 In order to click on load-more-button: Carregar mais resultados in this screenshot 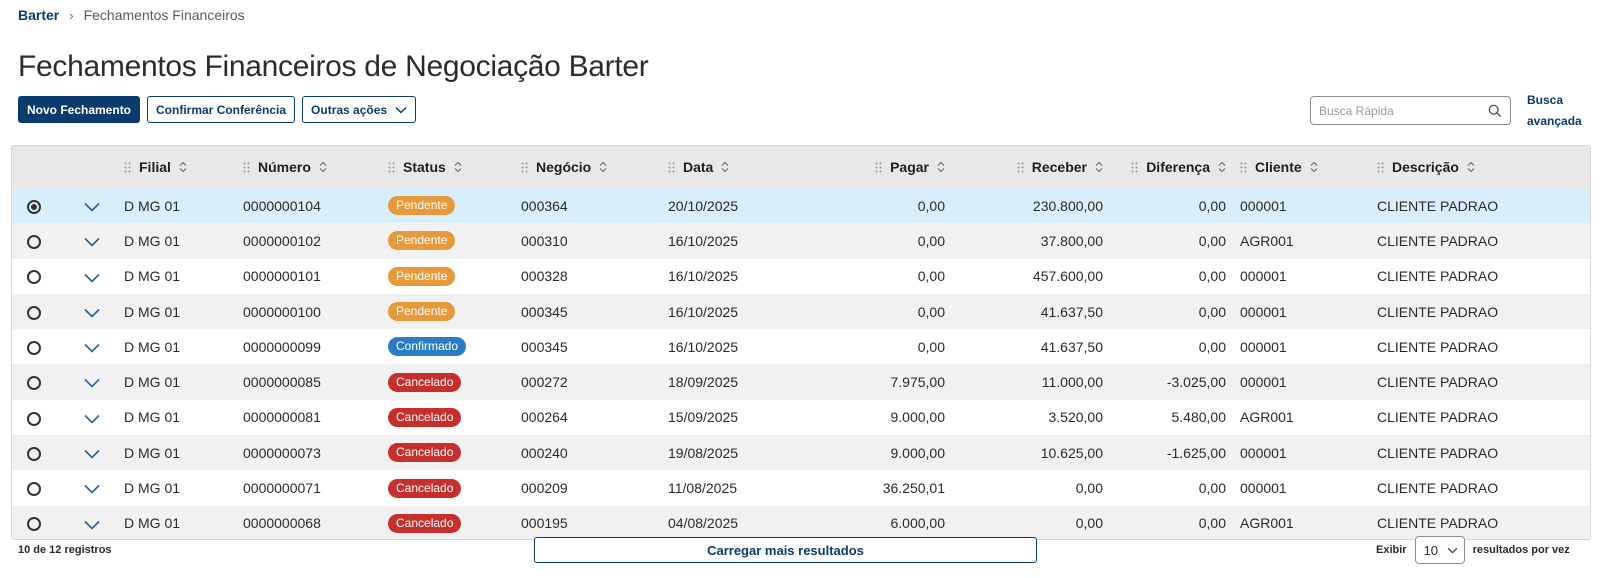, I will do `click(785, 550)`.